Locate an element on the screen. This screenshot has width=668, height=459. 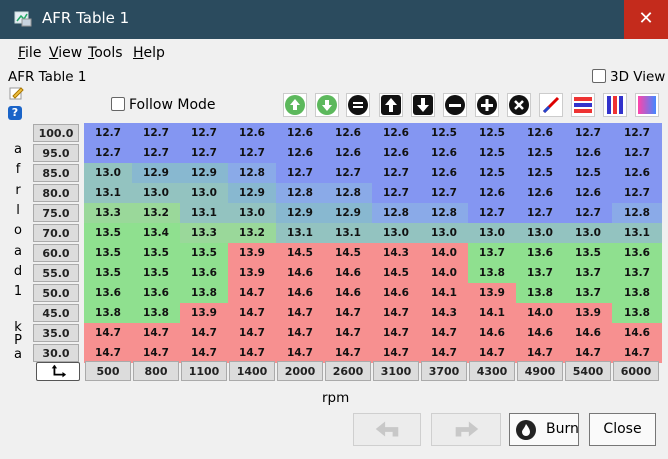
increment-up-button is located at coordinates (295, 105).